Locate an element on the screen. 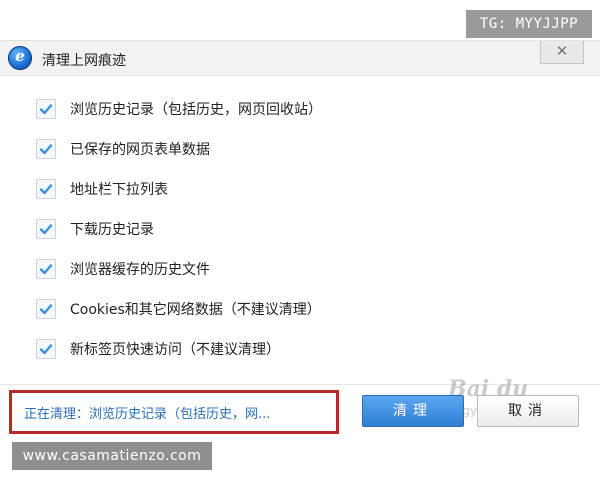 The width and height of the screenshot is (600, 480). form-data-label: 已保存的网页表单数据 is located at coordinates (140, 150).